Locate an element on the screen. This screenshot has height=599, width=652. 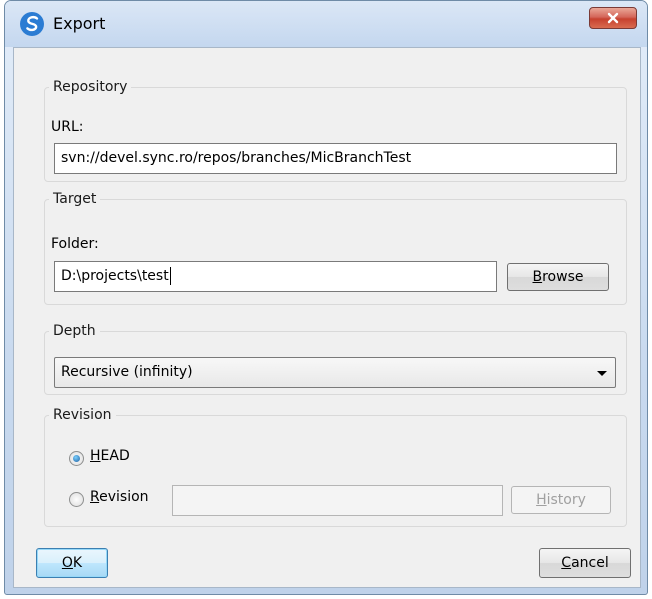
ok-button: OK is located at coordinates (72, 563).